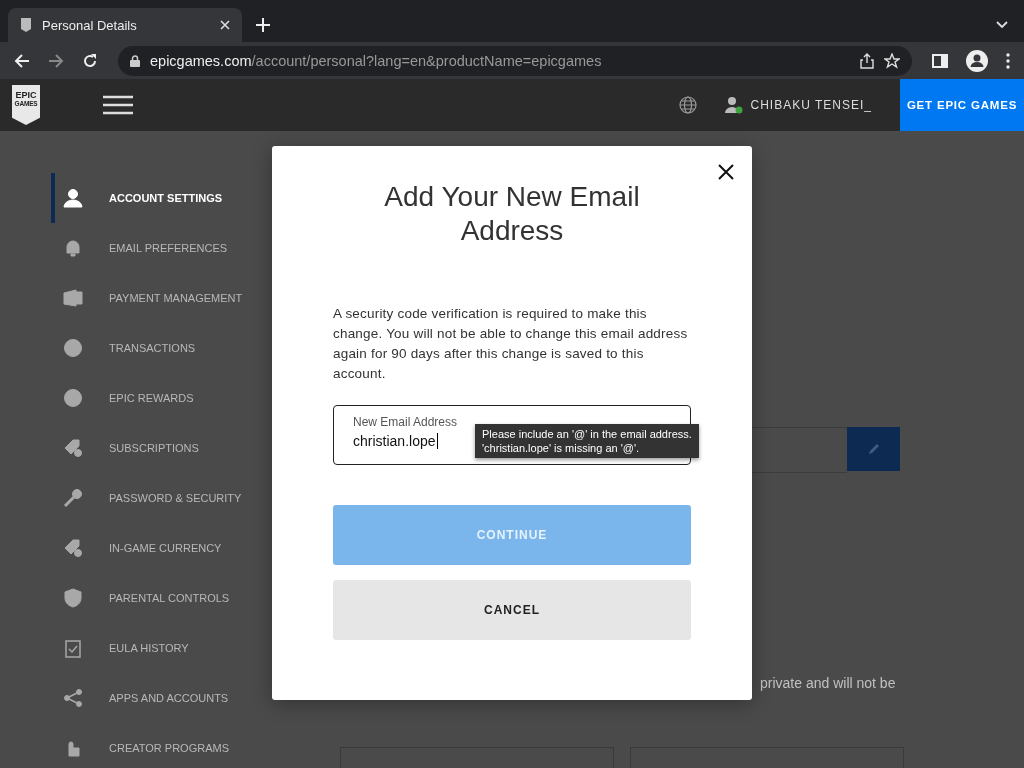 The height and width of the screenshot is (768, 1024). What do you see at coordinates (155, 598) in the screenshot?
I see `sidebar-item: PARENTAL CONTROLS` at bounding box center [155, 598].